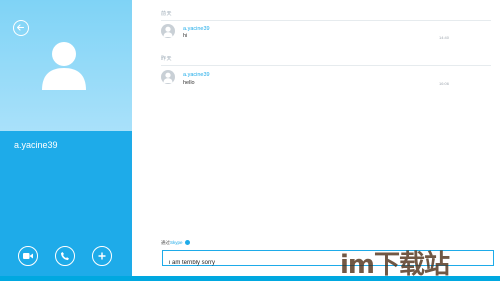 The image size is (500, 281). Describe the element at coordinates (187, 243) in the screenshot. I see `dropdown-icon` at that location.